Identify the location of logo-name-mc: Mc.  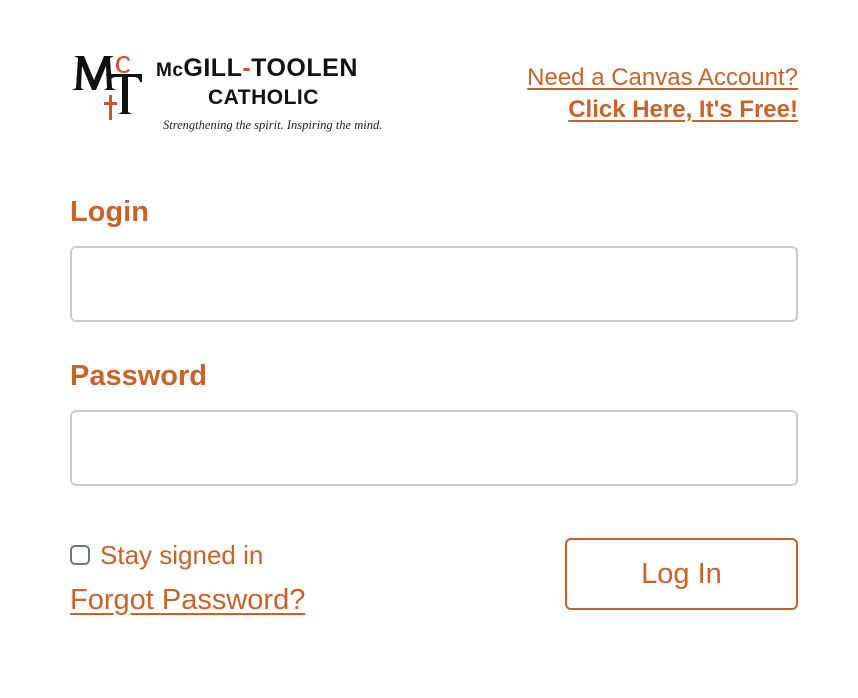
(170, 70).